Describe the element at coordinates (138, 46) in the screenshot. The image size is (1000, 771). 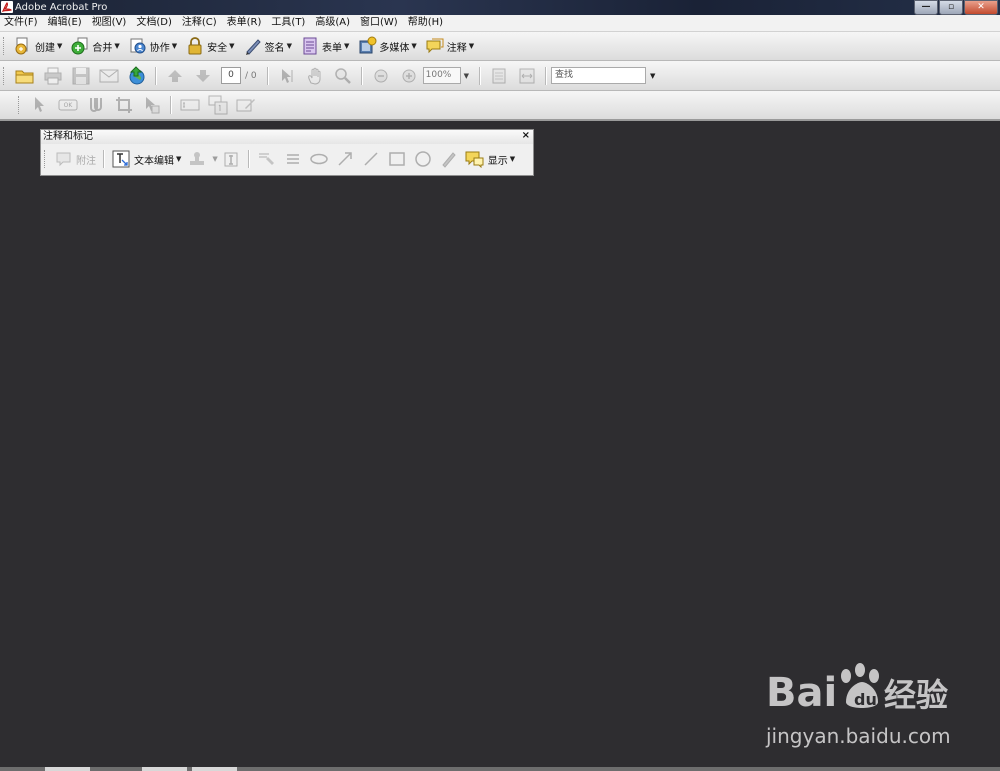
I see `collaborate-icon` at that location.